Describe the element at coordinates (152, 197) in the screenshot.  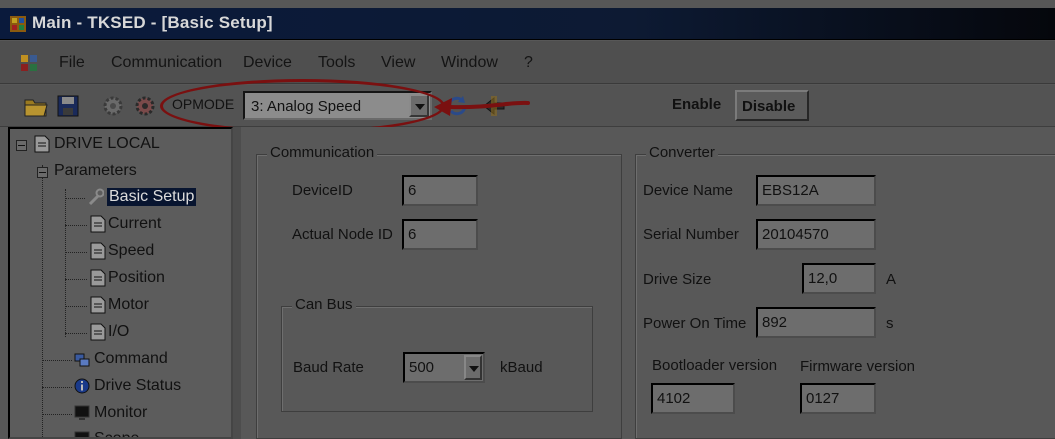
I see `tree-label-basic-setup: Basic Setup` at that location.